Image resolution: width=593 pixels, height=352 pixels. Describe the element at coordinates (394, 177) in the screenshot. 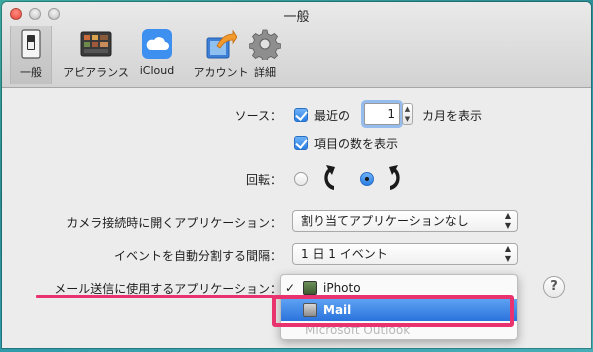

I see `rotate-right-icon` at that location.